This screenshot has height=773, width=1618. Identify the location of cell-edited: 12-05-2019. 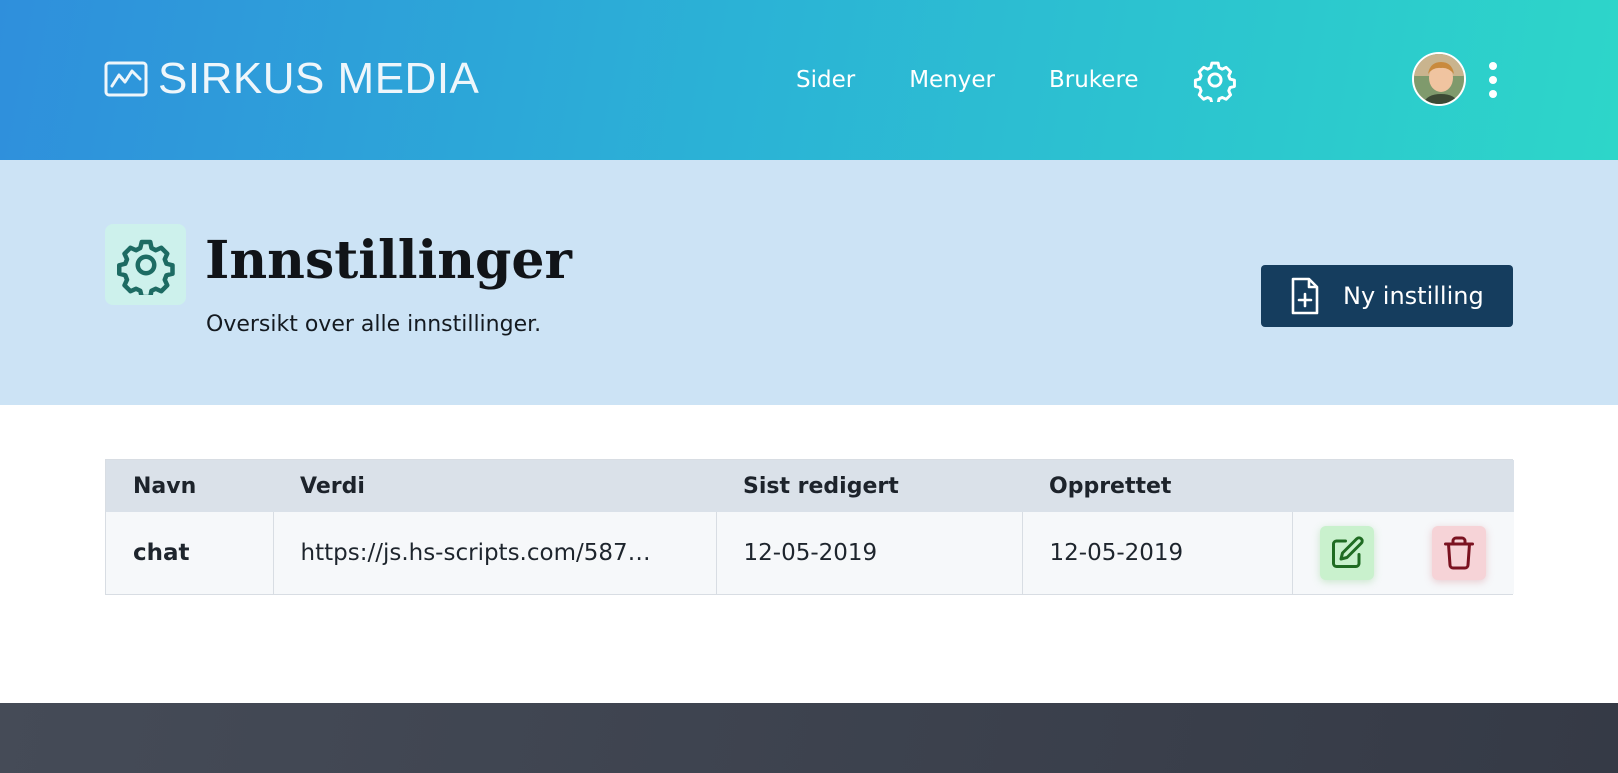
(868, 553).